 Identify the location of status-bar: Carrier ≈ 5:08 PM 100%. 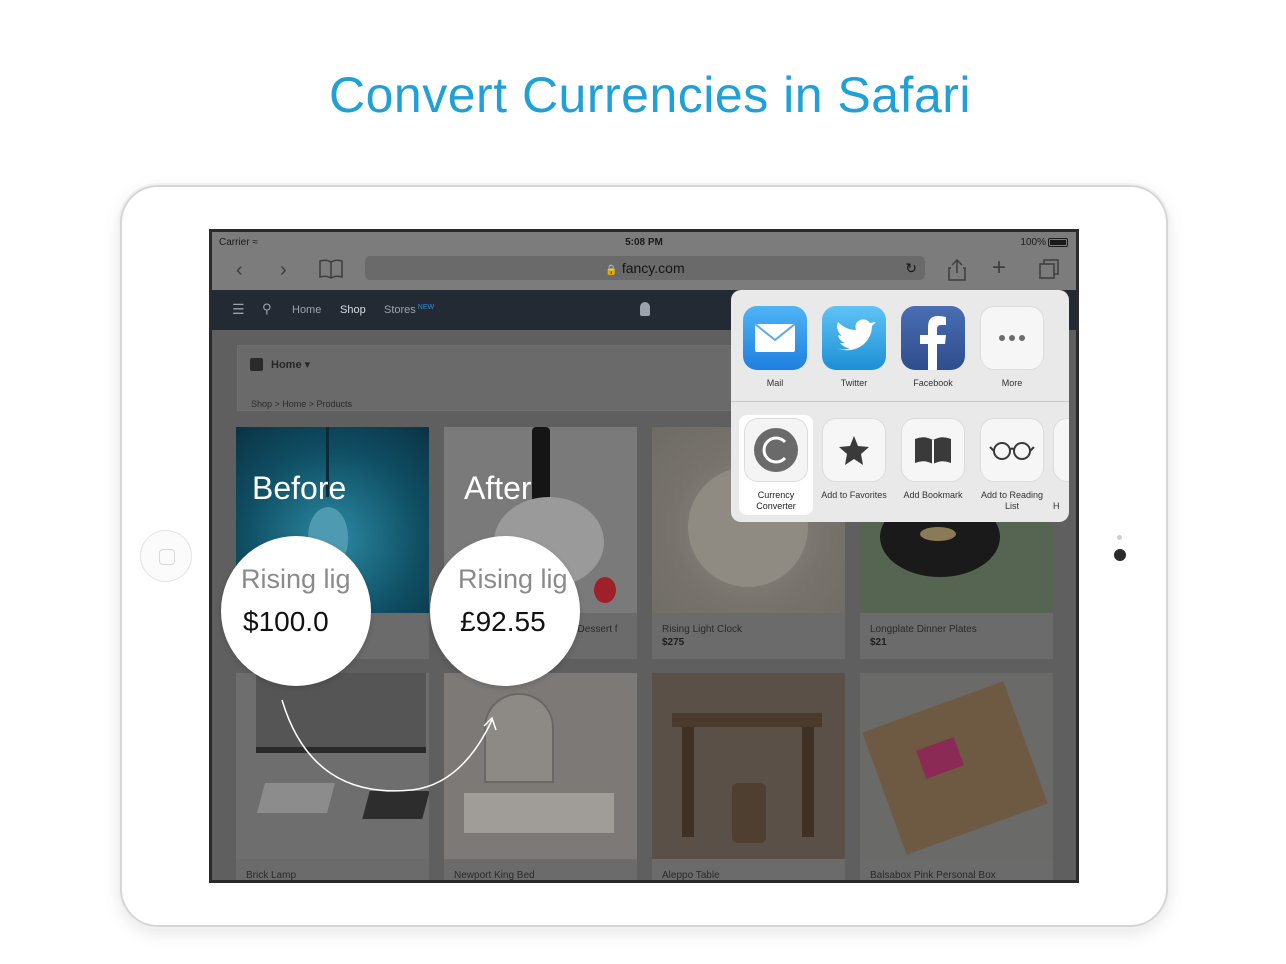
(644, 242).